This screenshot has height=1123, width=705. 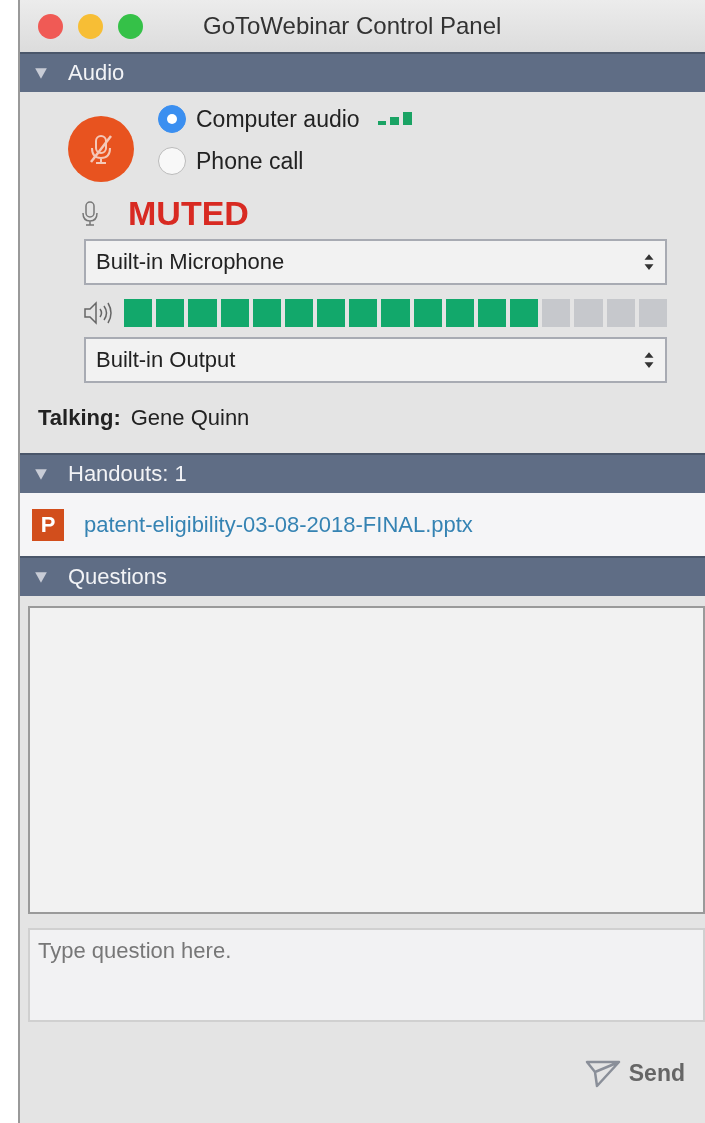 I want to click on send-button: Send, so click(x=634, y=1073).